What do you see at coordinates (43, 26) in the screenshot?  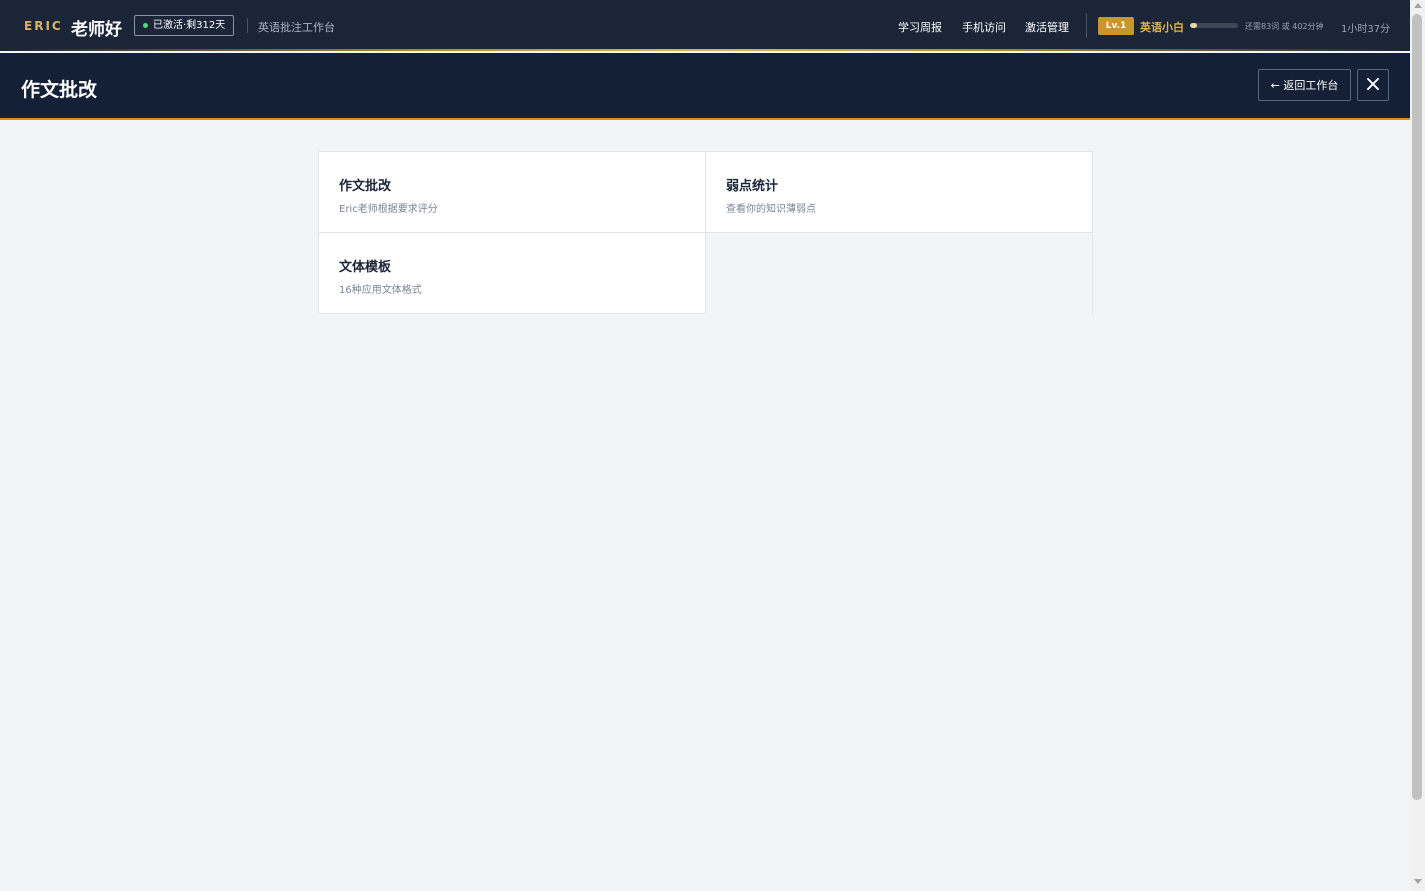 I see `brand-logo-en: ERIC` at bounding box center [43, 26].